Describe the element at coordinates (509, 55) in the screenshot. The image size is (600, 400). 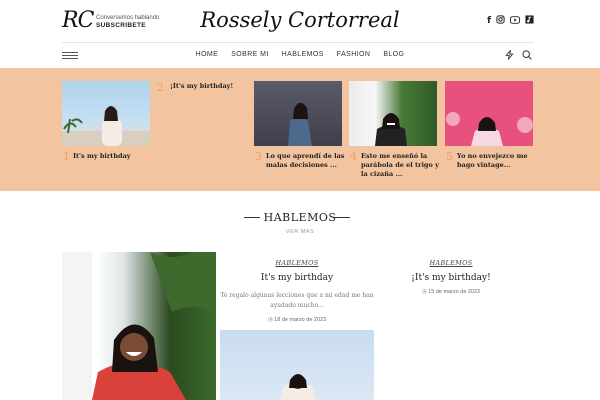
I see `lightning-icon` at that location.